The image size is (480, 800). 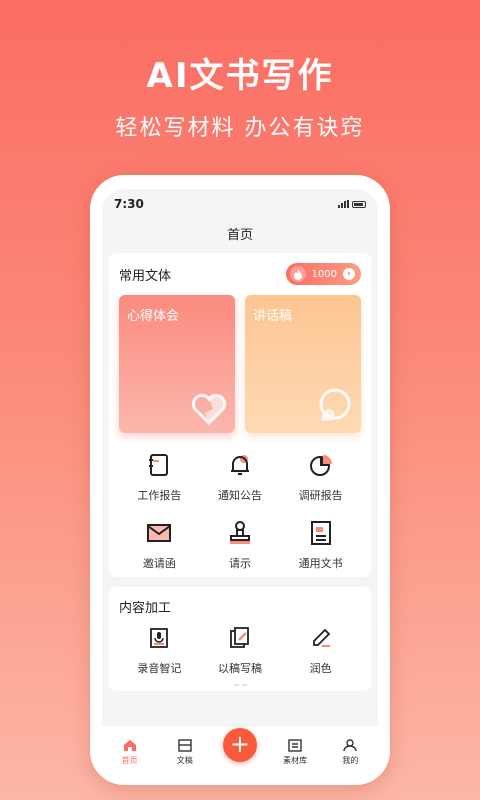 I want to click on feature-card-label: 心得体会, so click(x=153, y=316).